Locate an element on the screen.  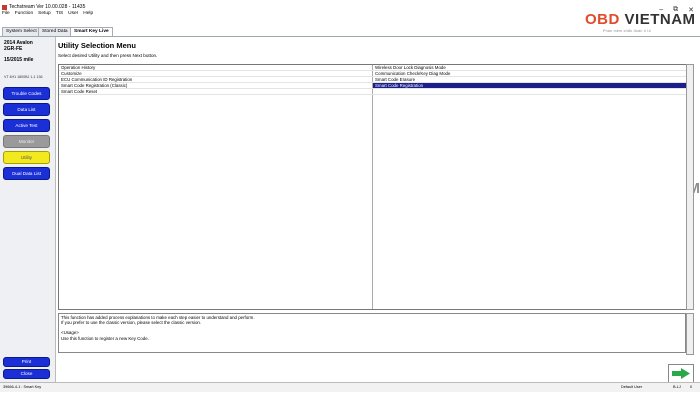
next-button is located at coordinates (681, 373).